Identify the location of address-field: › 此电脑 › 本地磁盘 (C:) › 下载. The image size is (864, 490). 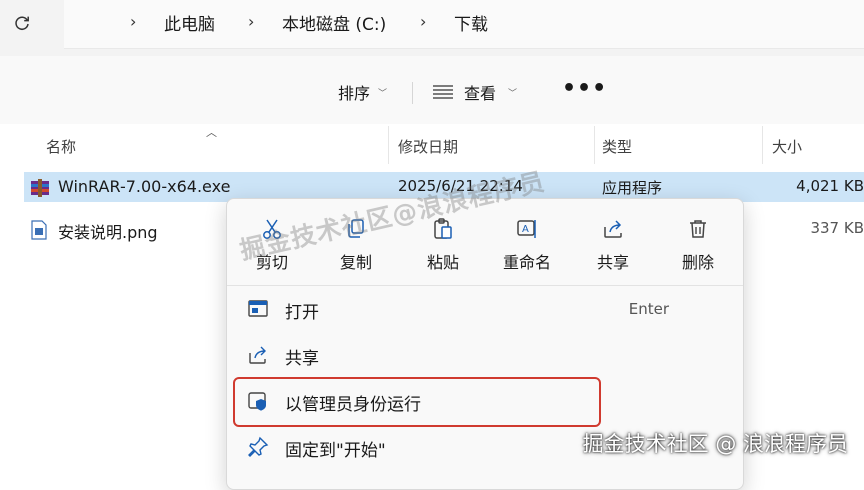
(464, 24).